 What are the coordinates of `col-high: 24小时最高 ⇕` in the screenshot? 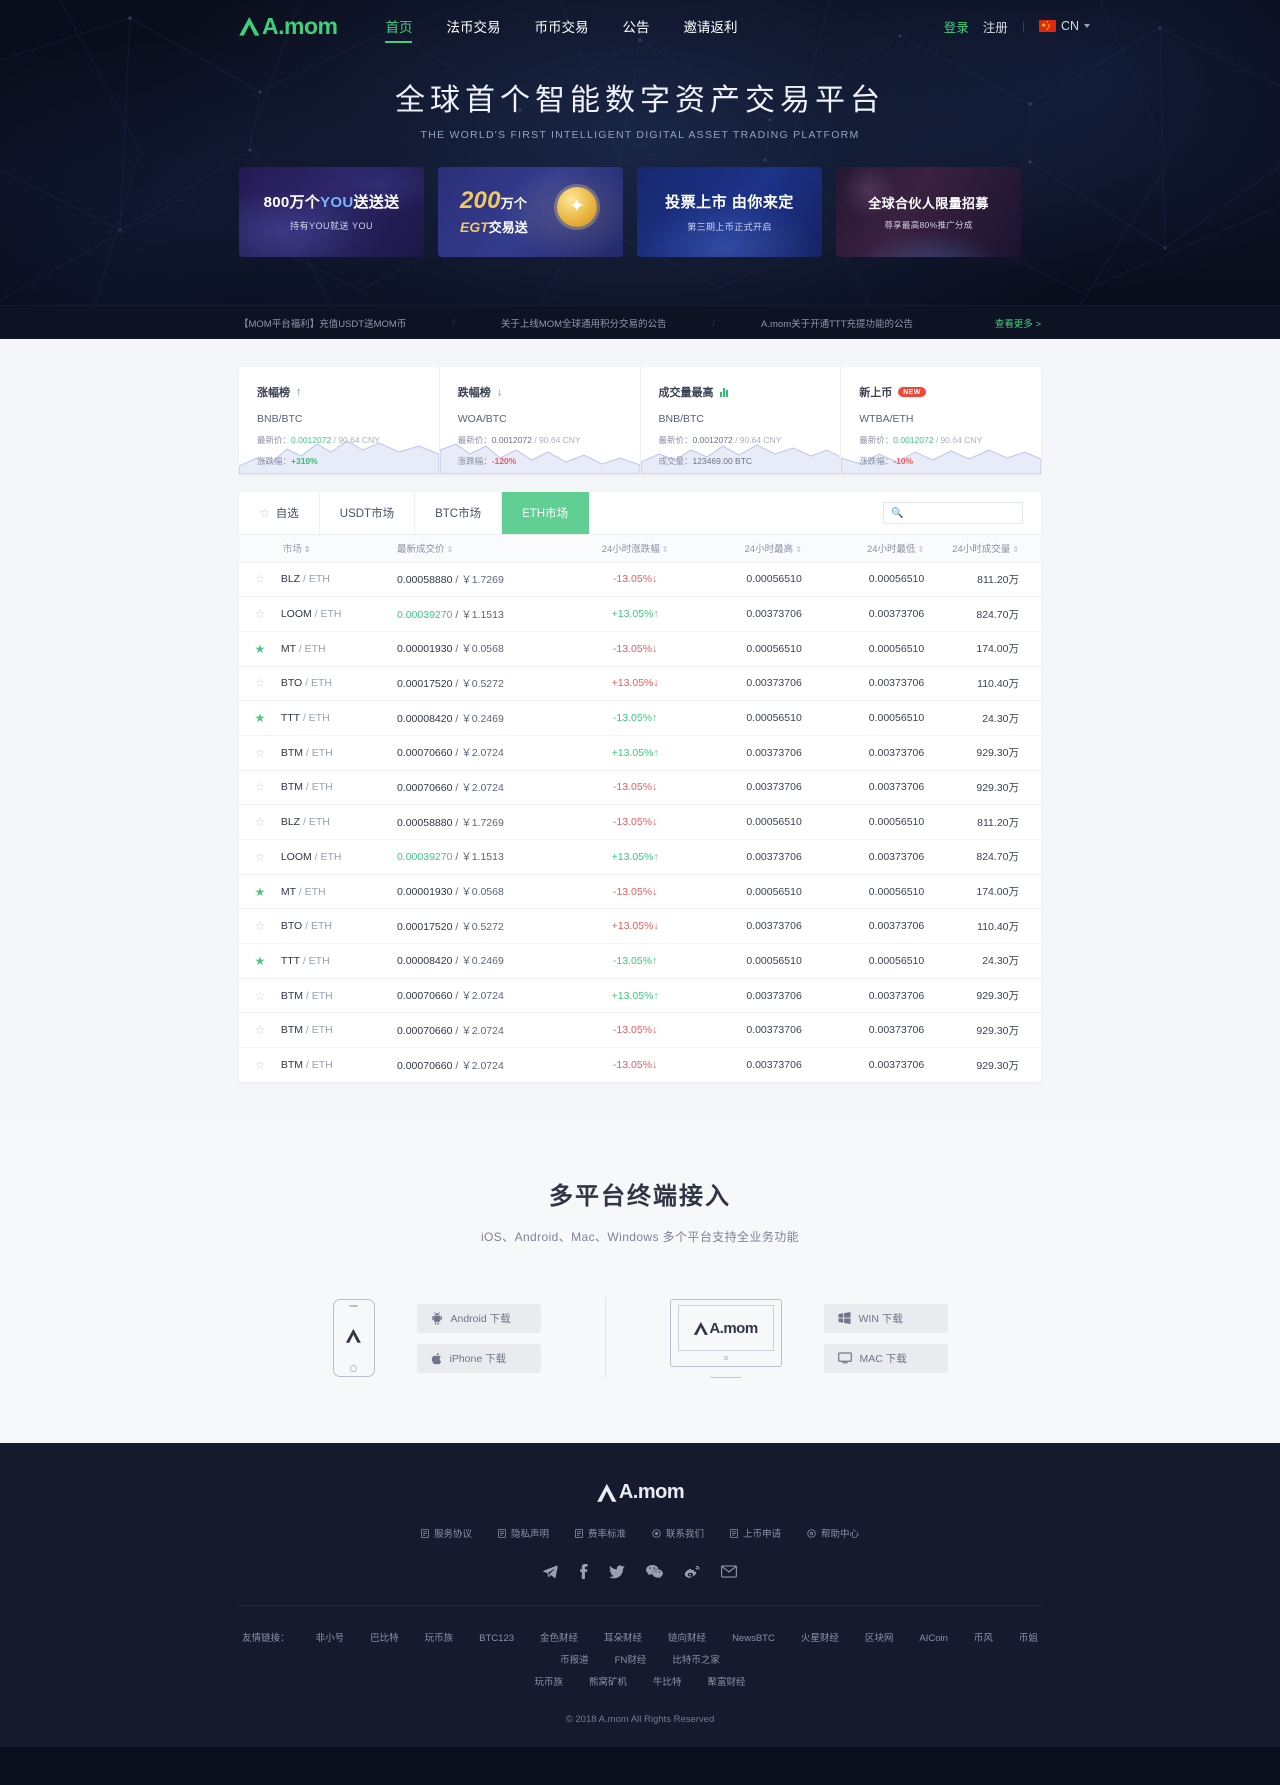 It's located at (768, 549).